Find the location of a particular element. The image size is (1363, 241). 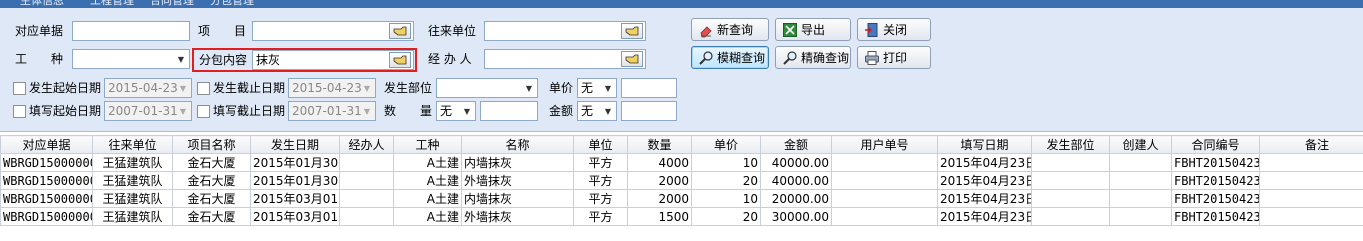

table-cell: 2015年03月01日 is located at coordinates (295, 216).